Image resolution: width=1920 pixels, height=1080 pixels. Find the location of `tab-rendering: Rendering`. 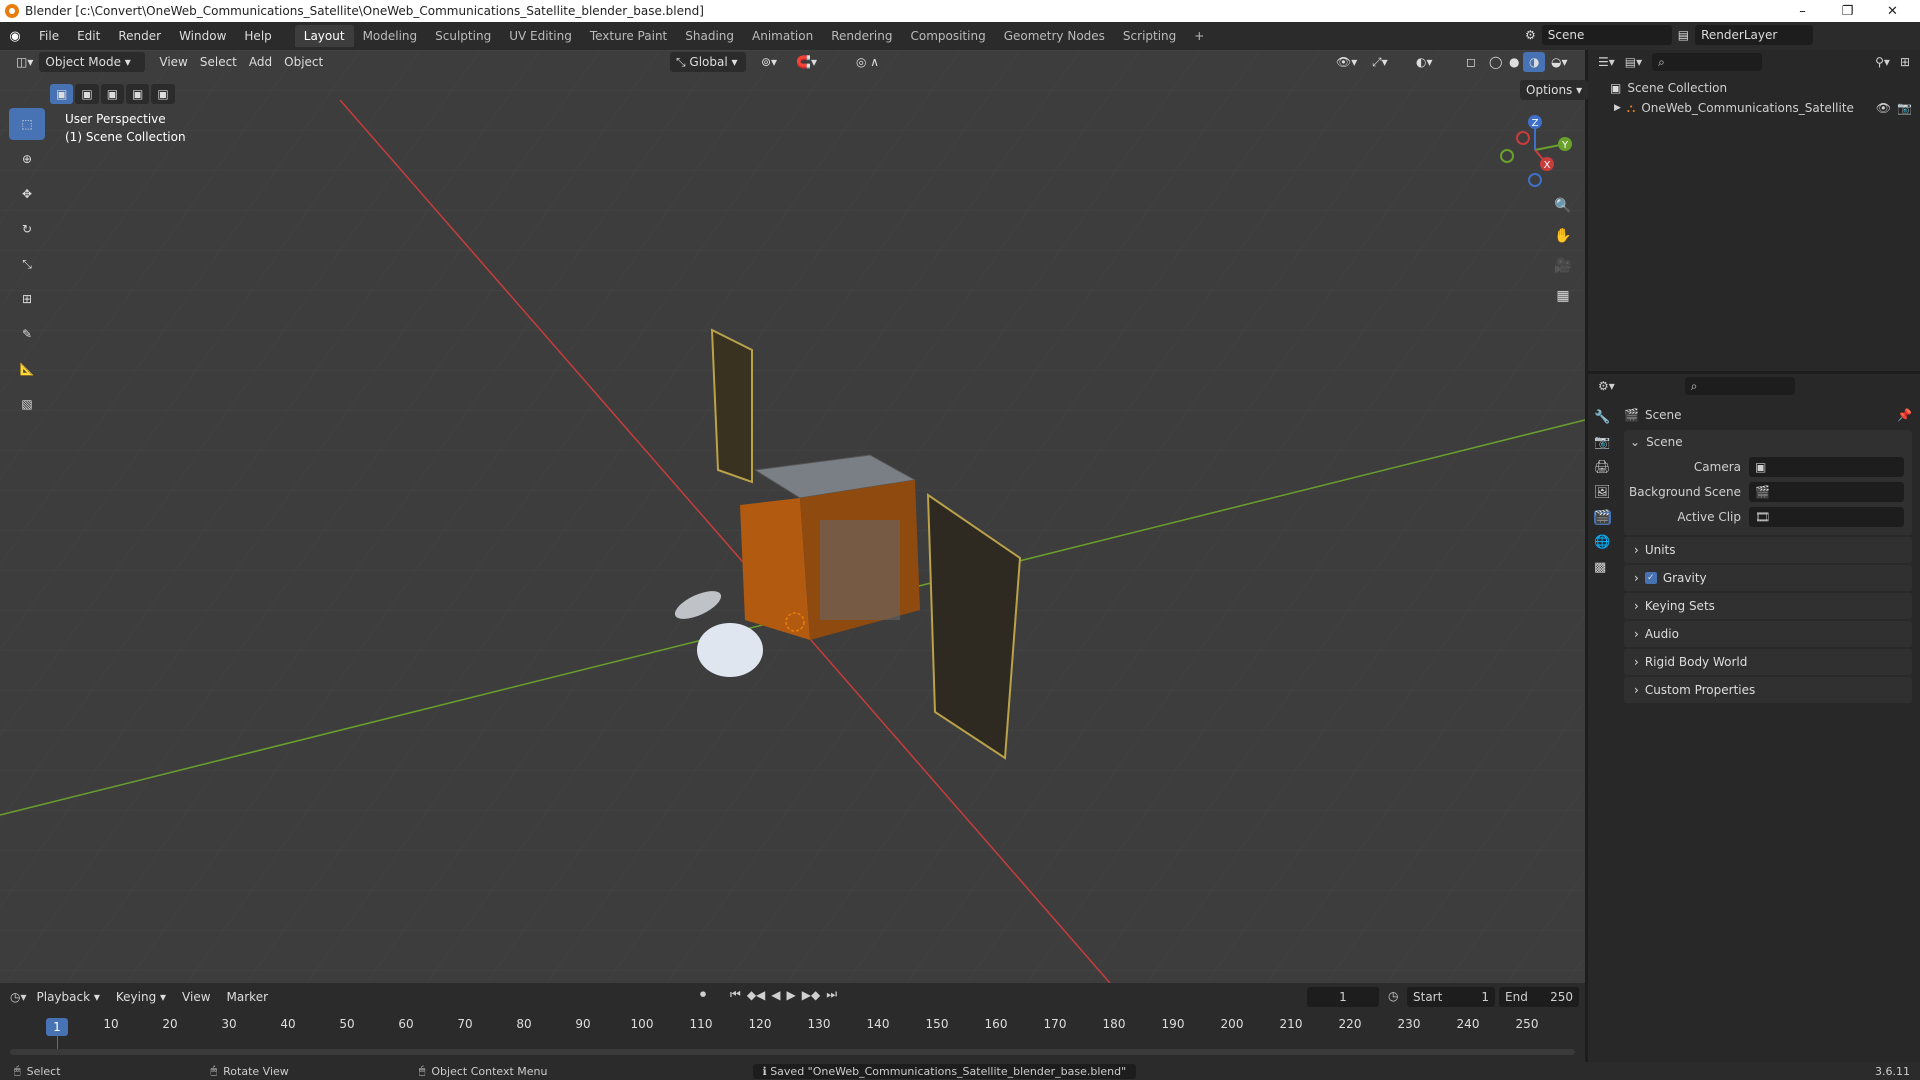

tab-rendering: Rendering is located at coordinates (861, 36).